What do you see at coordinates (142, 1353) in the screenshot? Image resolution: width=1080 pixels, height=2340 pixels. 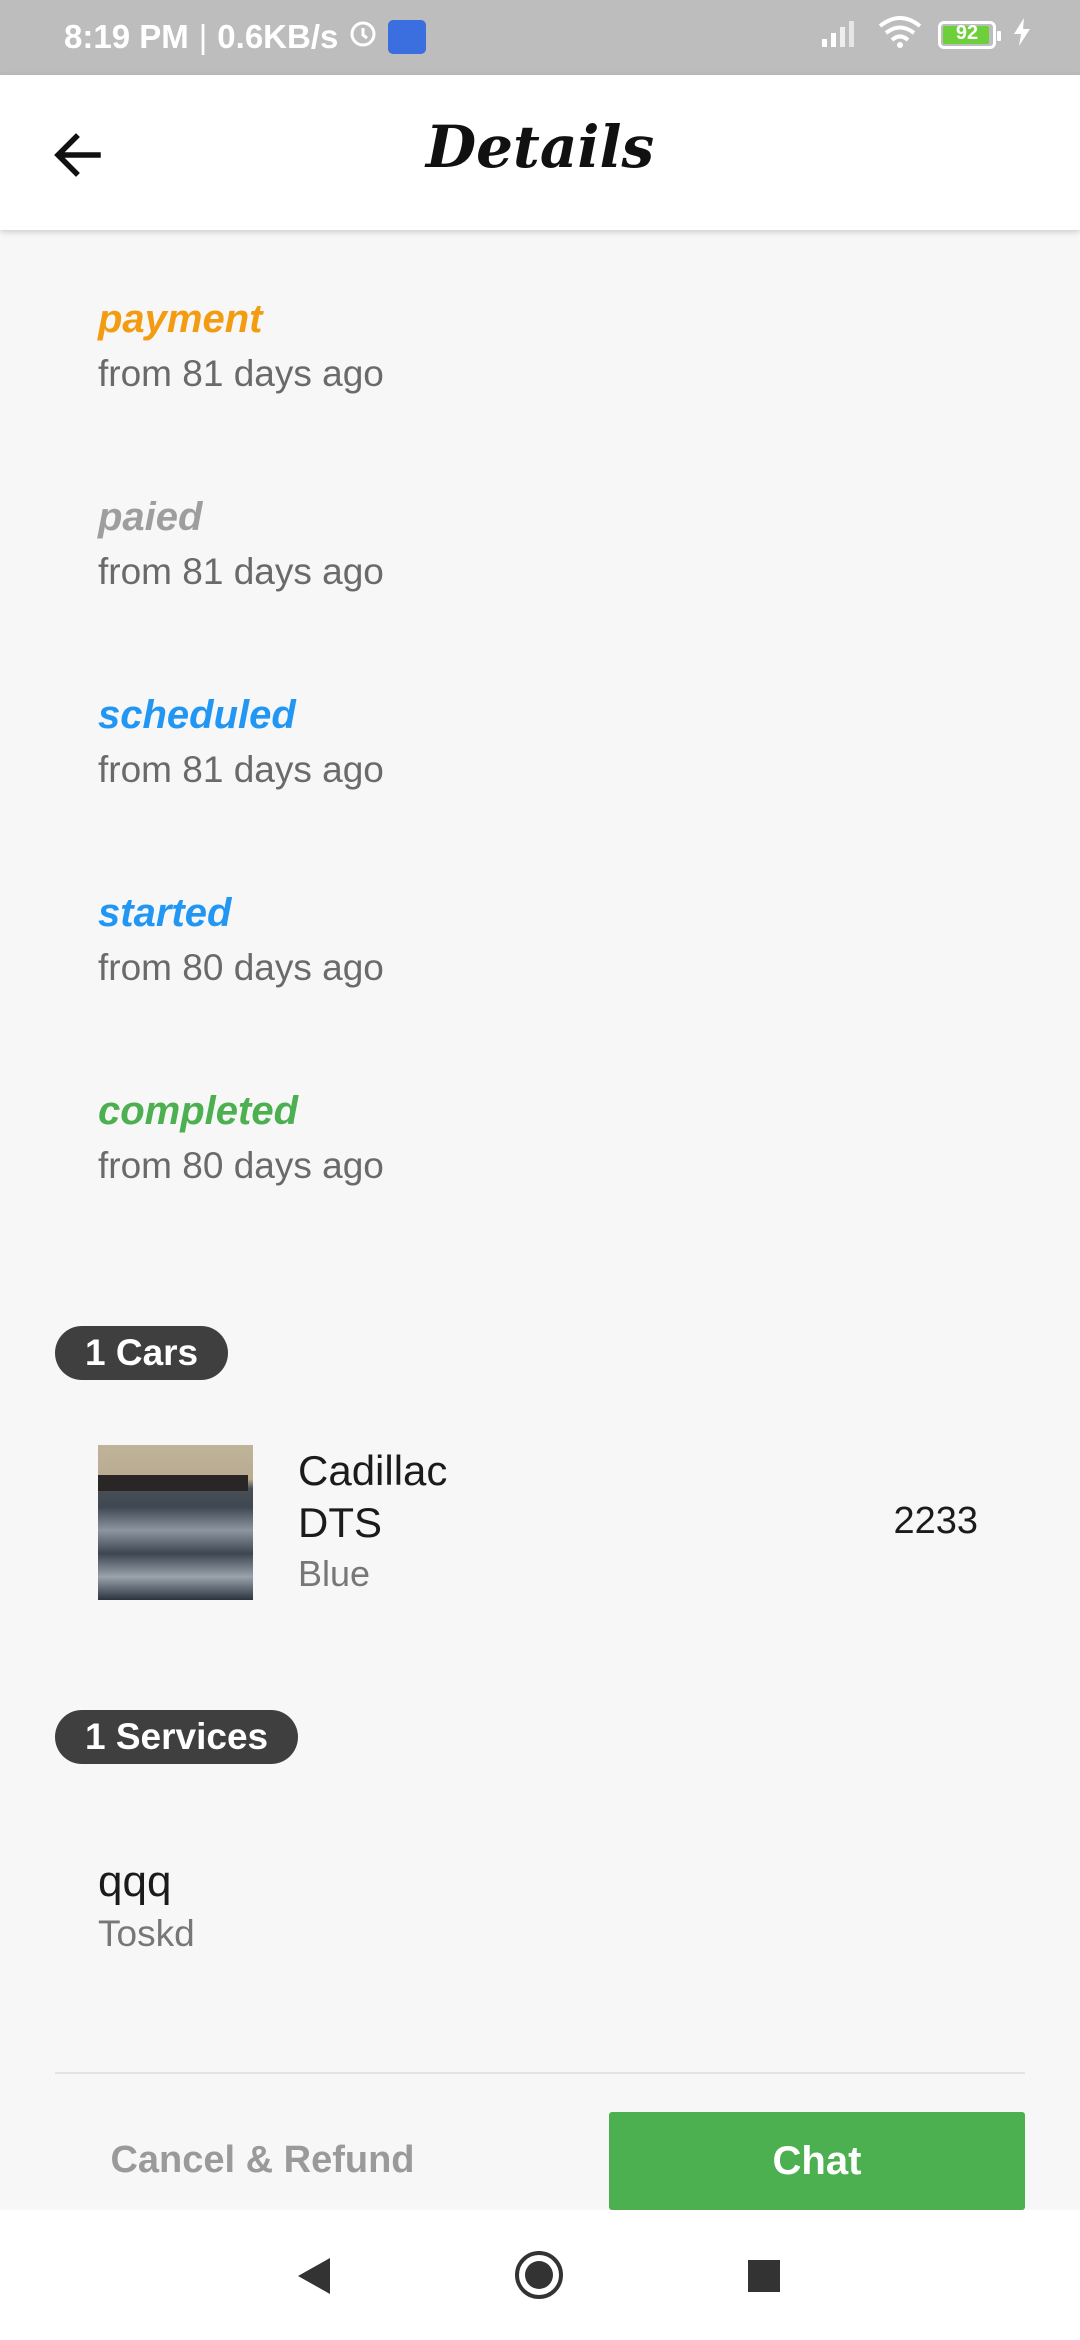 I see `cars-count-chip: 1 Cars` at bounding box center [142, 1353].